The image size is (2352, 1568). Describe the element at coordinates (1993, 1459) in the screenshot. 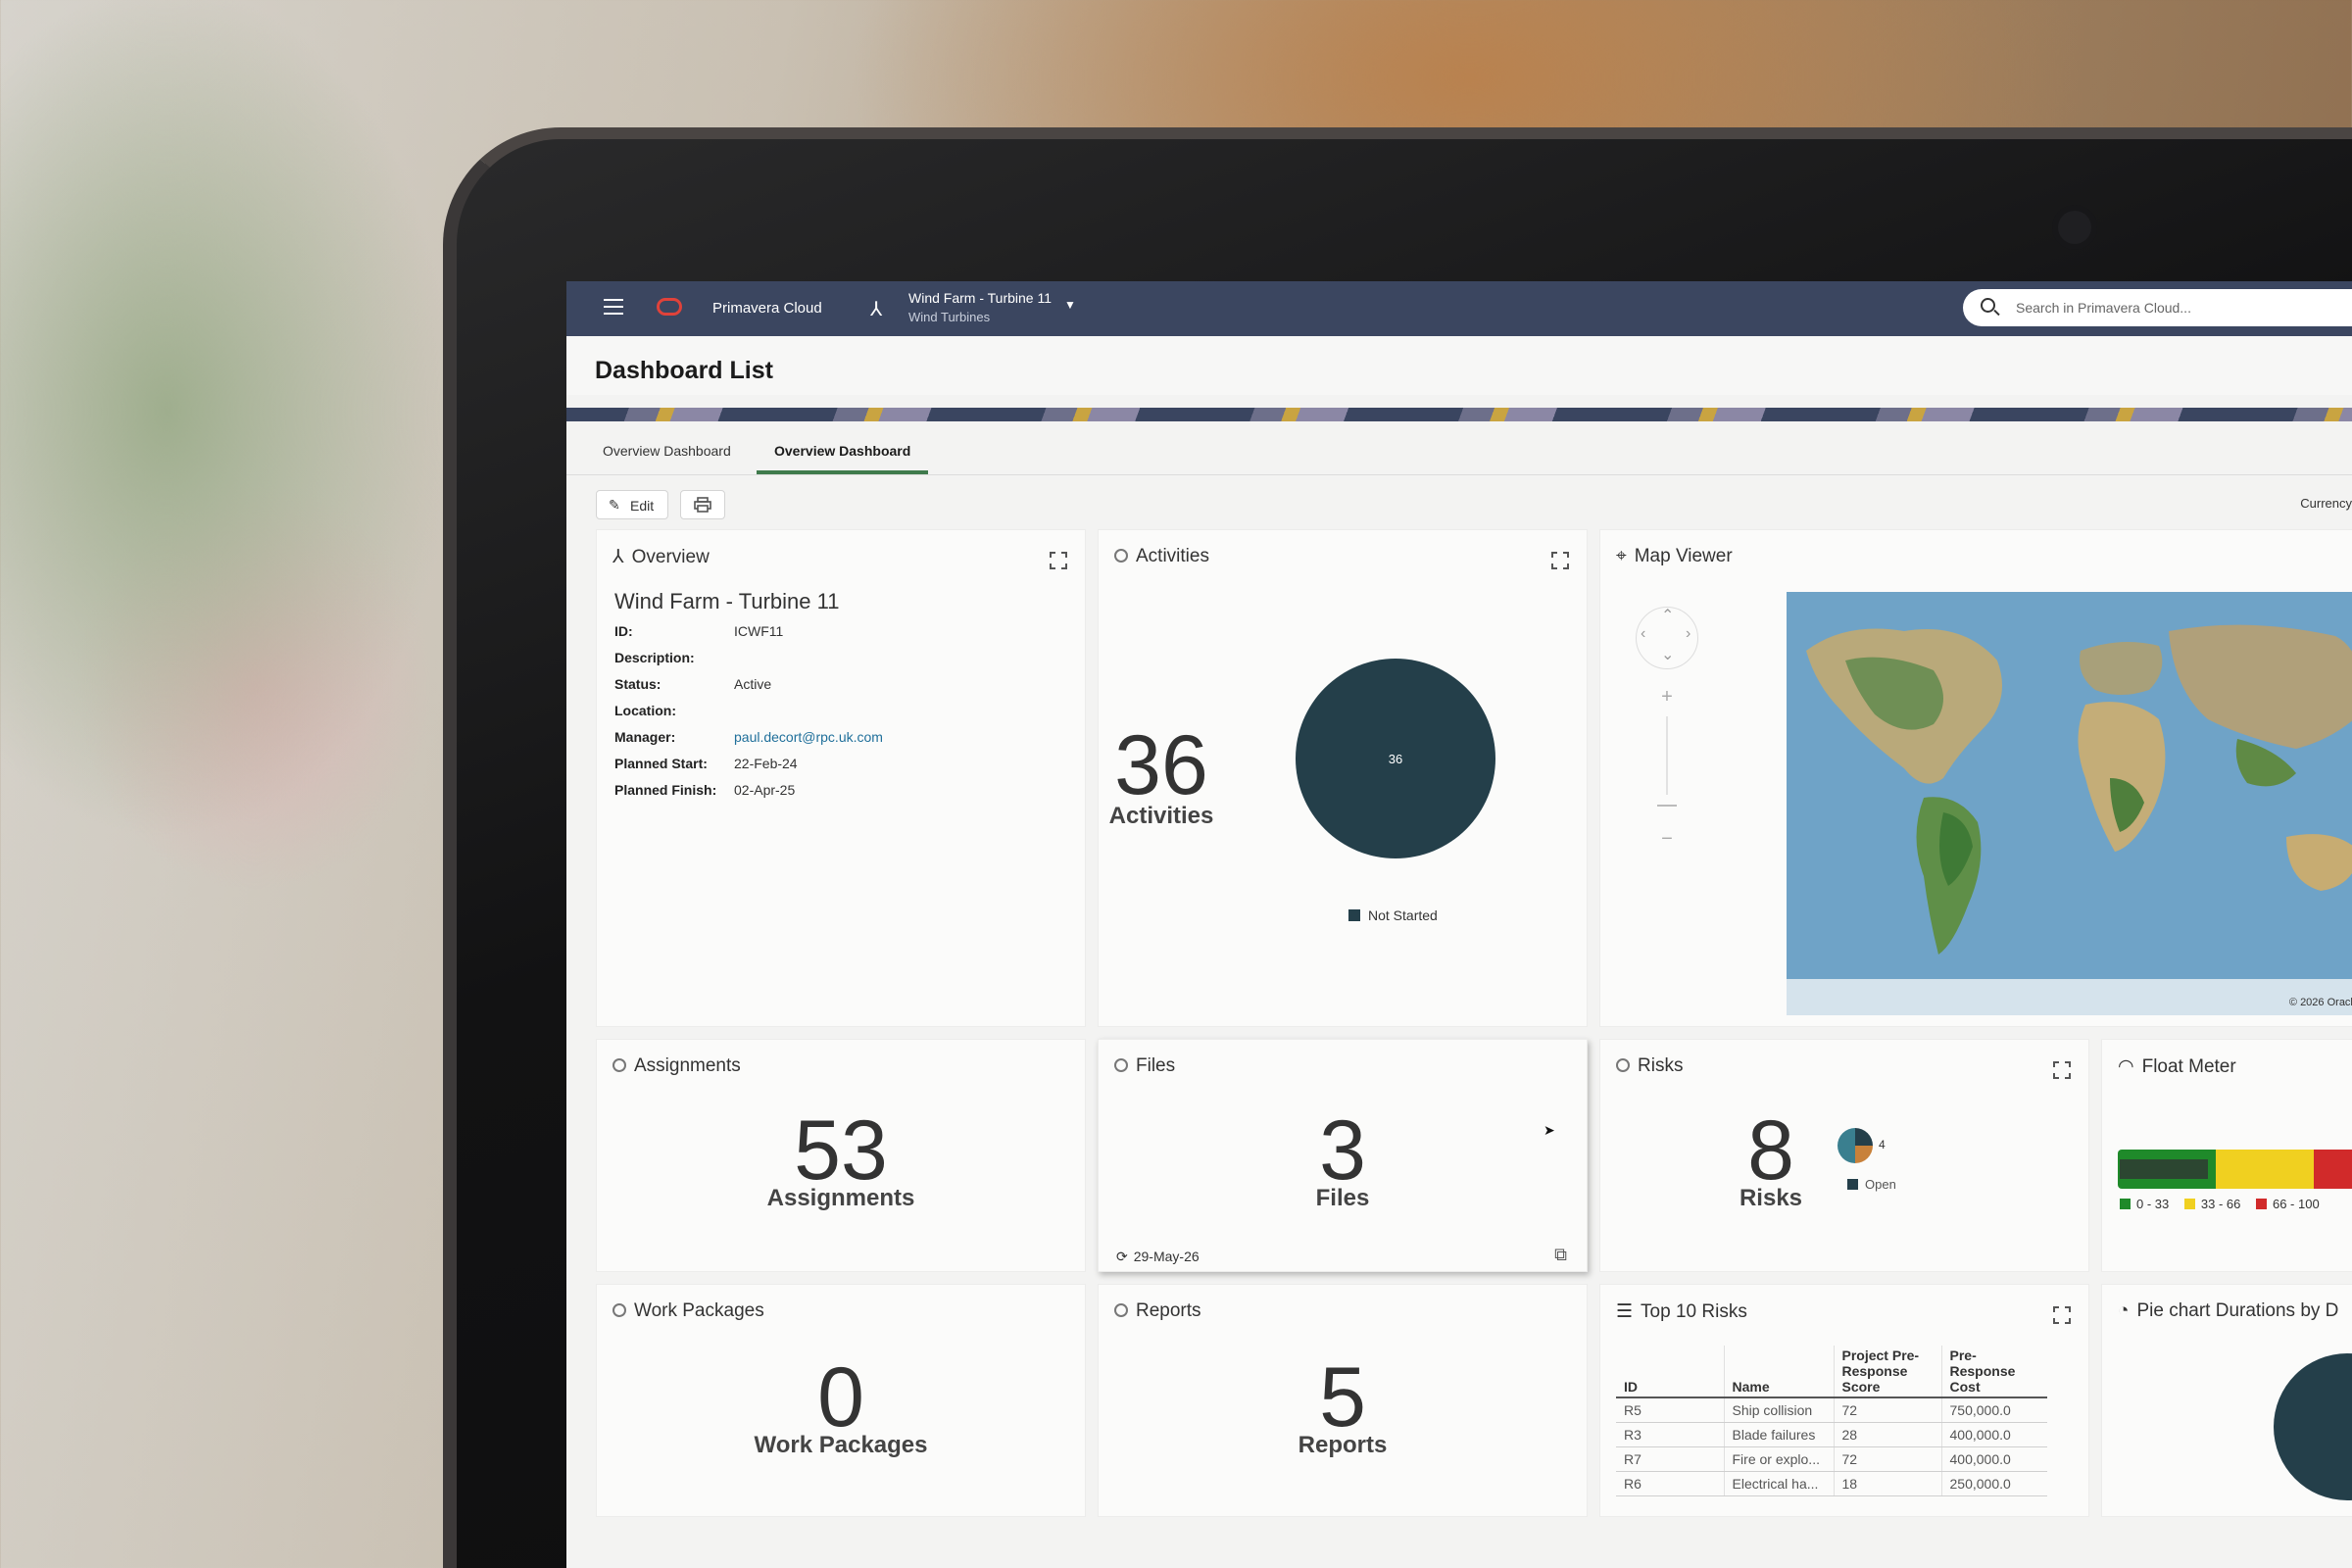

I see `cell-cost: 400,000.0` at that location.